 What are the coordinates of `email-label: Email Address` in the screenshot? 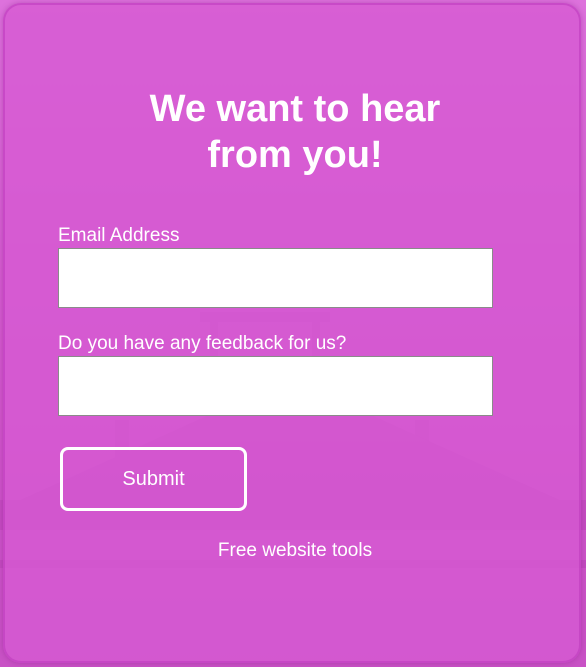 It's located at (119, 235).